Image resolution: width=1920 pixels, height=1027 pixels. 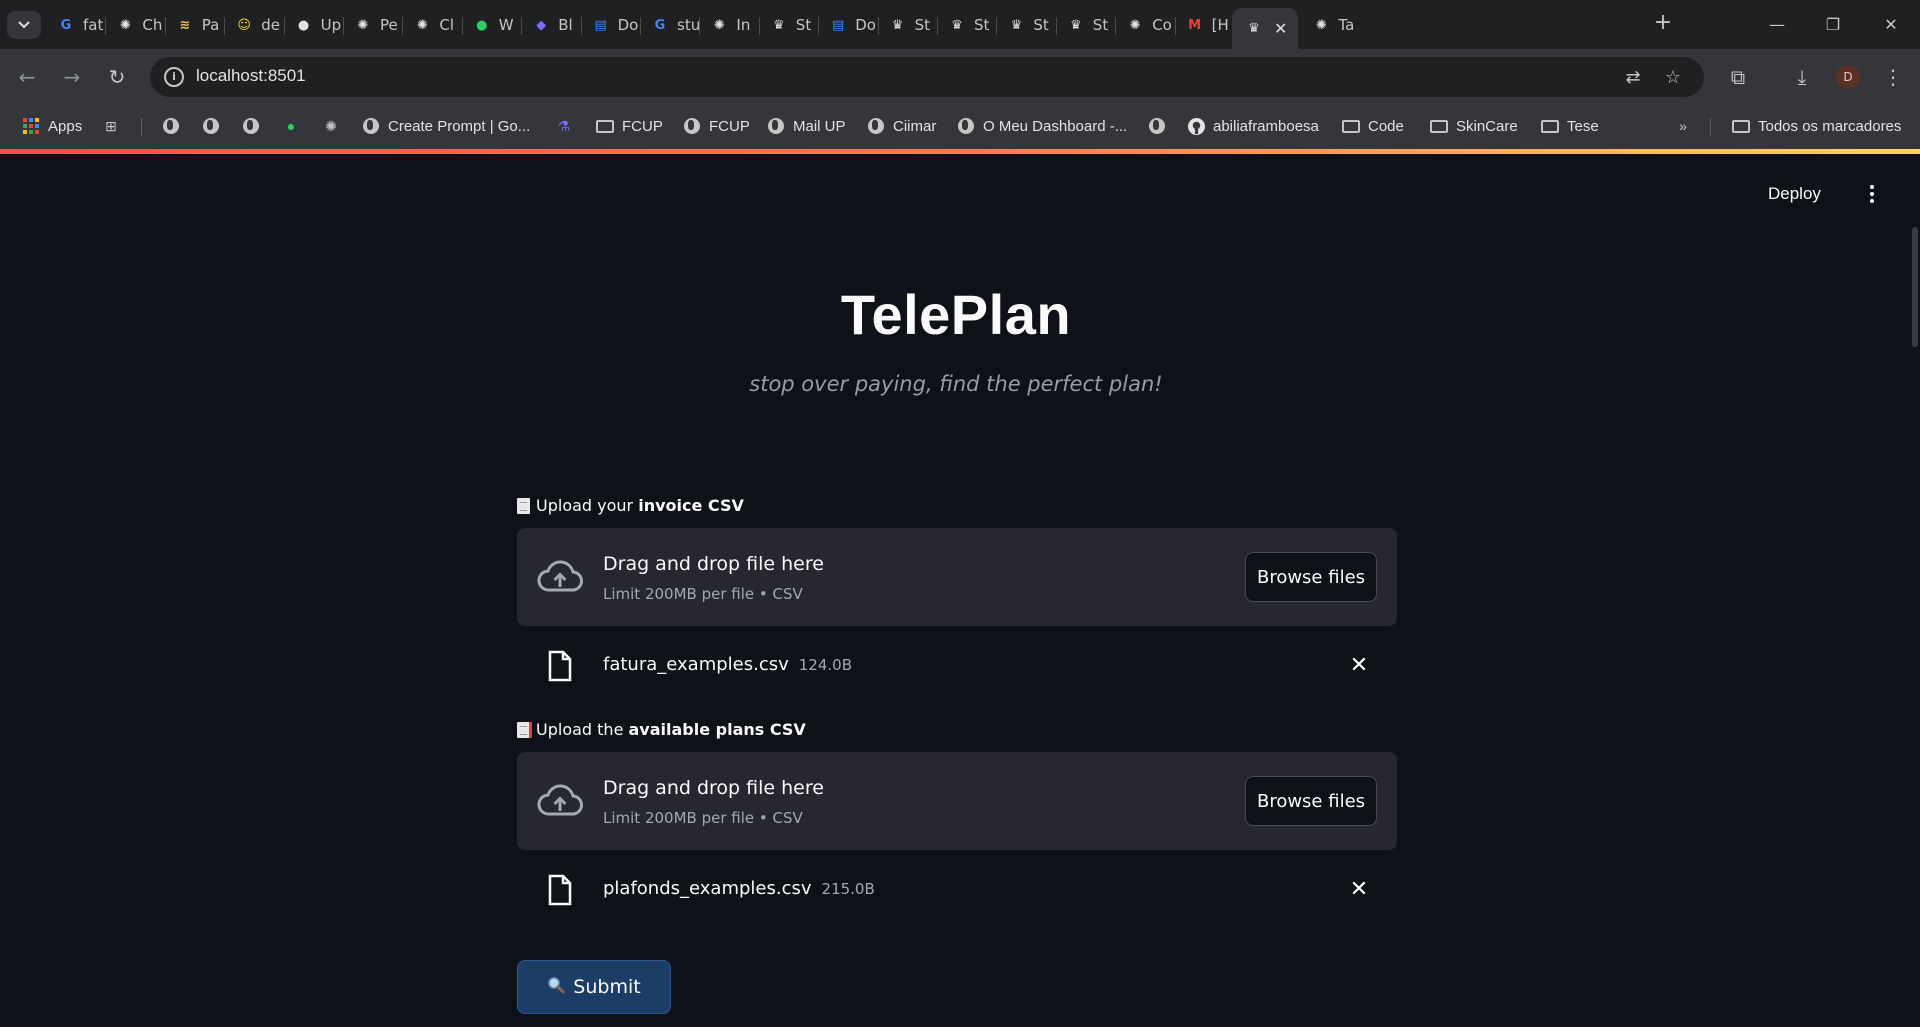 I want to click on bookmark-folder-skincare: SkinCare, so click(x=1474, y=126).